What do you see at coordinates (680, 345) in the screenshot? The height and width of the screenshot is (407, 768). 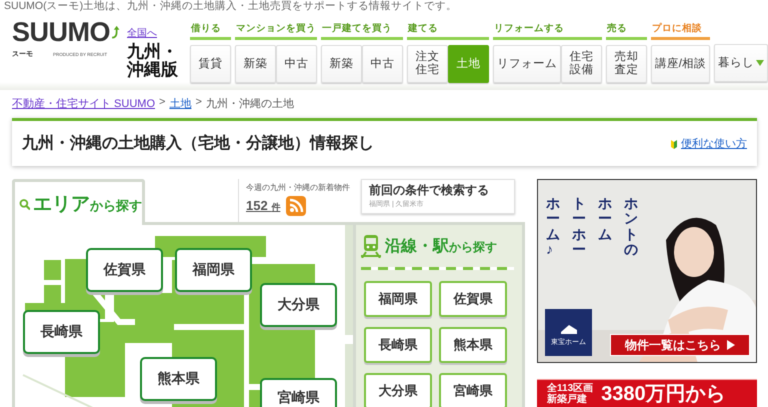 I see `ad-cta-button: 物件一覧はこちら` at bounding box center [680, 345].